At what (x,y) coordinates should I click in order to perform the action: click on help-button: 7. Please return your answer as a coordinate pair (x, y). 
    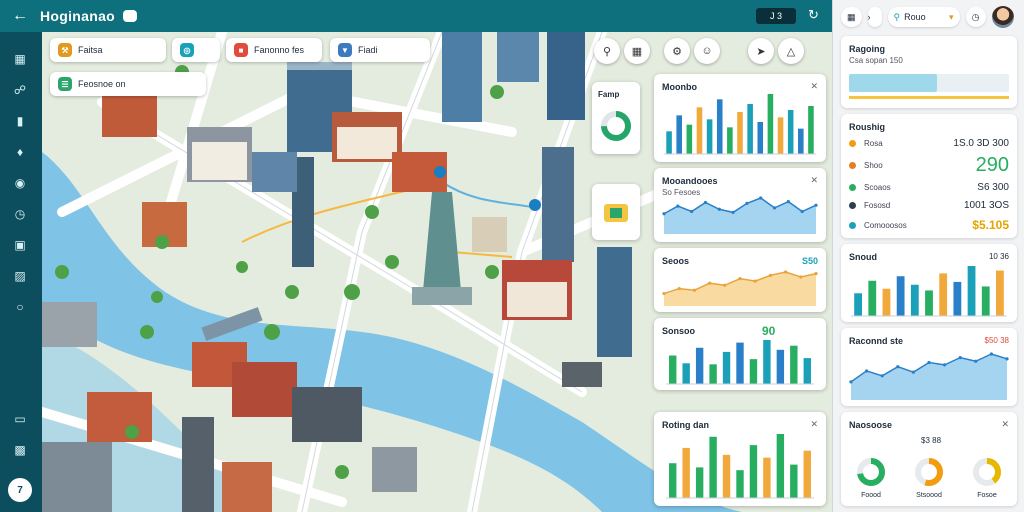
    Looking at the image, I should click on (20, 490).